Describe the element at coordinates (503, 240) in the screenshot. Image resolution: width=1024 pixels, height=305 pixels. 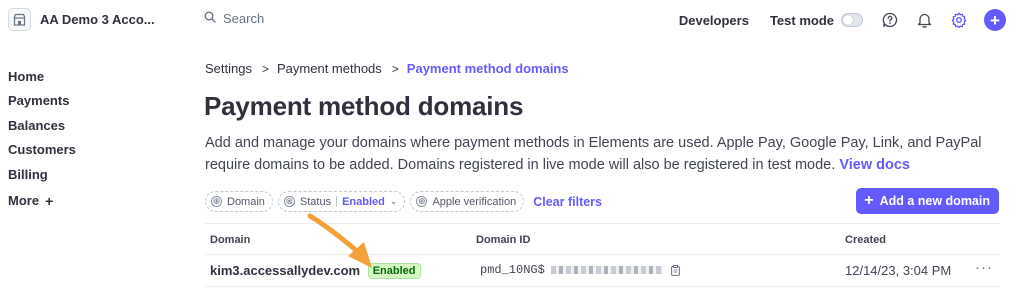
I see `column-header-domain-id: Domain ID` at that location.